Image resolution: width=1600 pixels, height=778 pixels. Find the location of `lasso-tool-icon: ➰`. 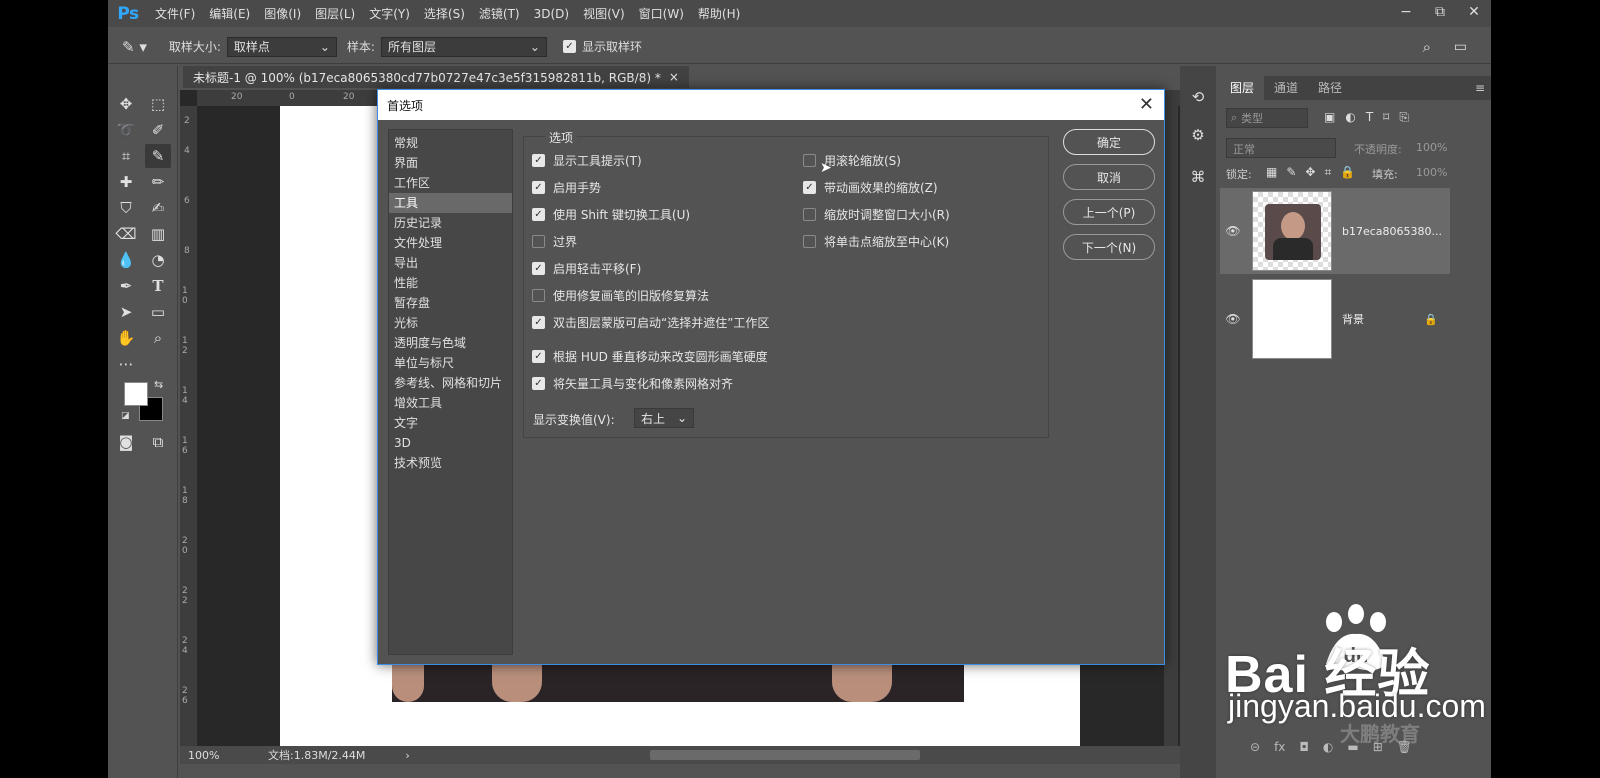

lasso-tool-icon: ➰ is located at coordinates (126, 130).